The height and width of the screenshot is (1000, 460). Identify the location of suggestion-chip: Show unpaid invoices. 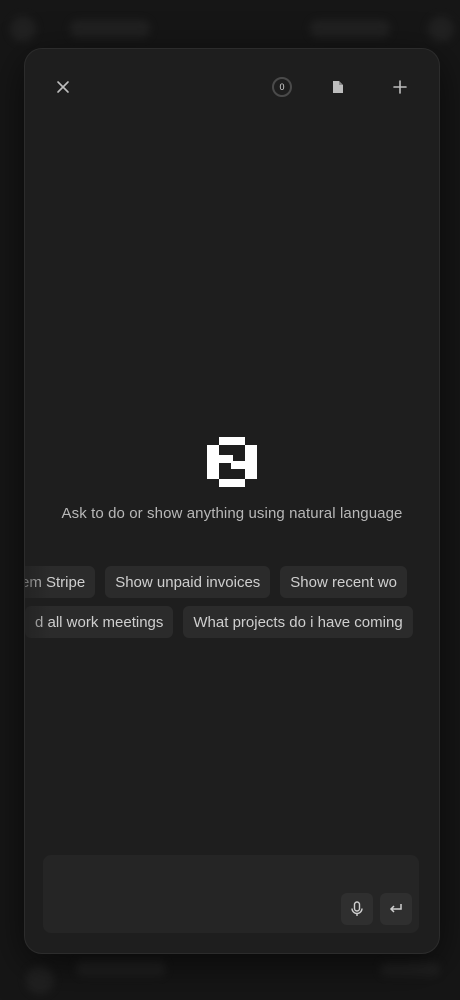
(188, 582).